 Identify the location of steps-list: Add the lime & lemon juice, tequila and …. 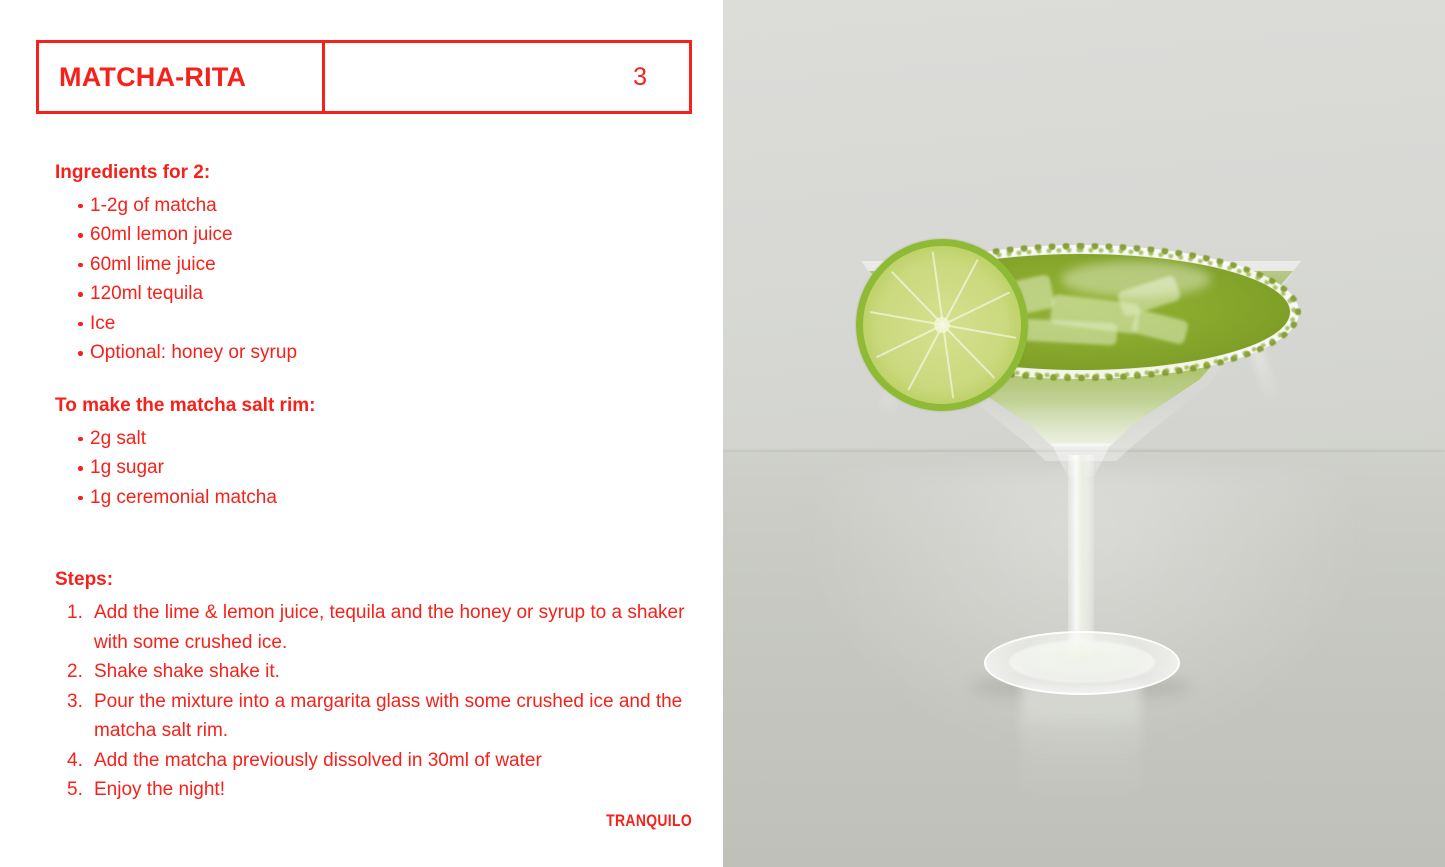
(375, 701).